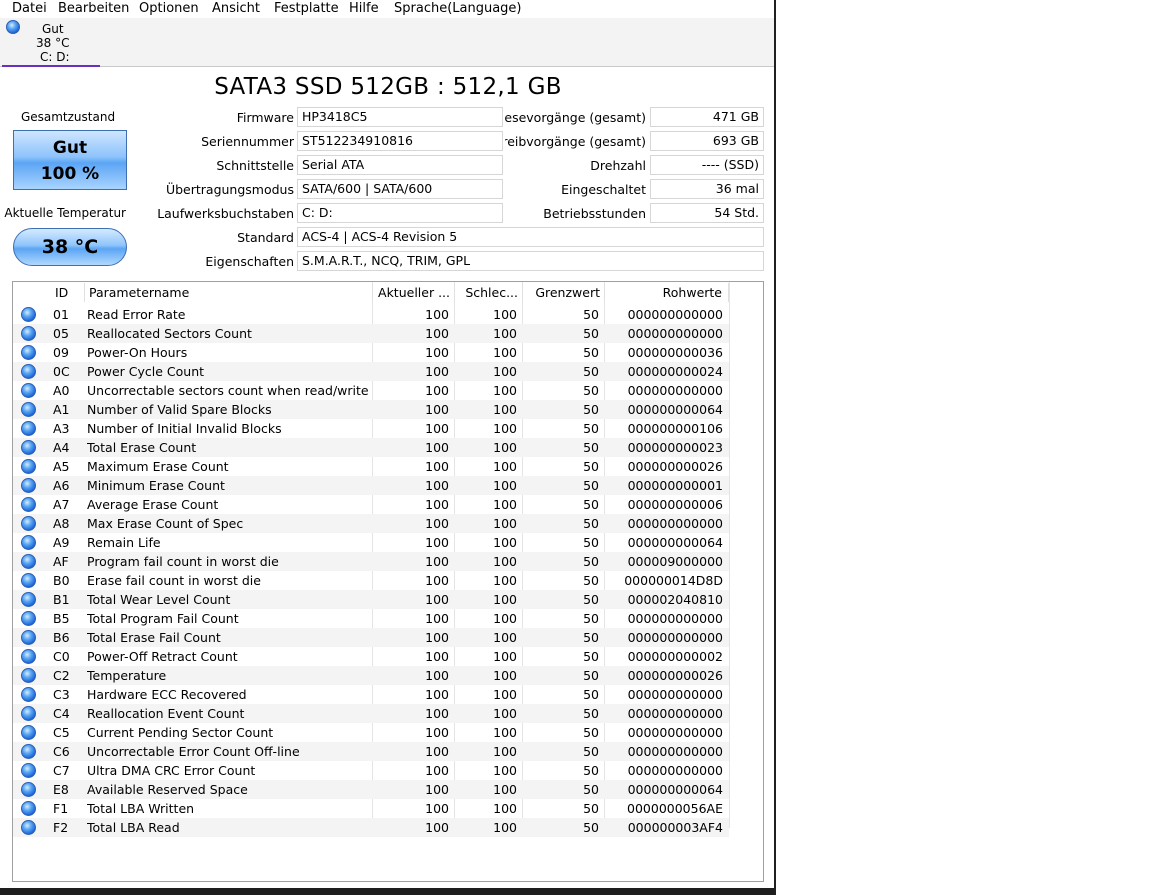  I want to click on attribute-name: Power-On Hours, so click(137, 352).